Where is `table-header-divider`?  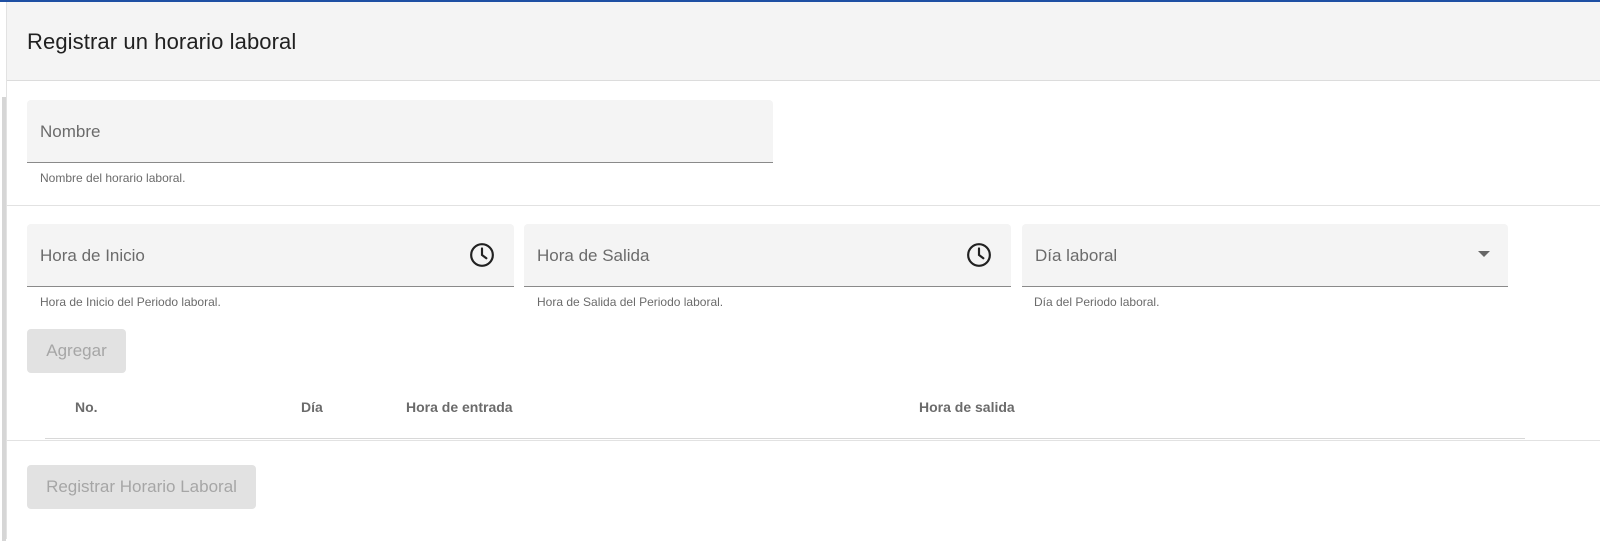
table-header-divider is located at coordinates (785, 438).